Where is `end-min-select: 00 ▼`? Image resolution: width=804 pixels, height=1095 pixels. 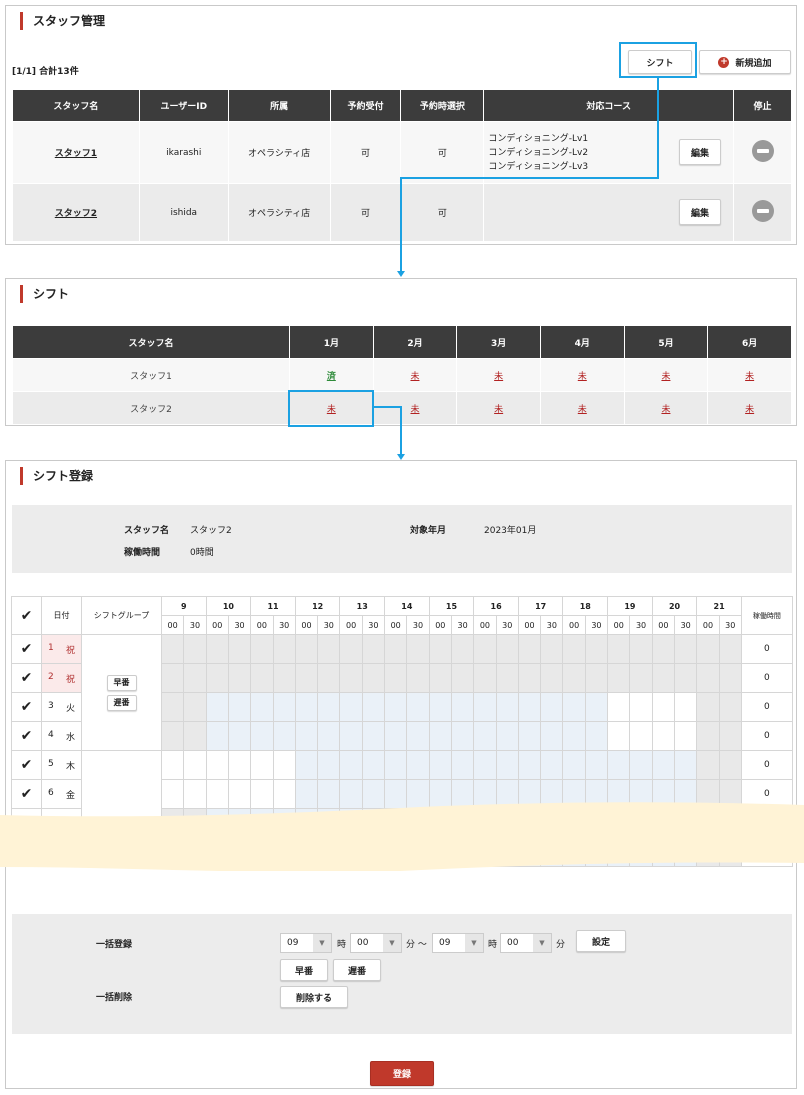
end-min-select: 00 ▼ is located at coordinates (526, 943).